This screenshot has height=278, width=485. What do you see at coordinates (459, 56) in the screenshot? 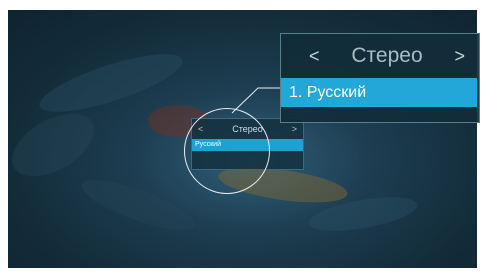
I see `chevron-right-icon: >` at bounding box center [459, 56].